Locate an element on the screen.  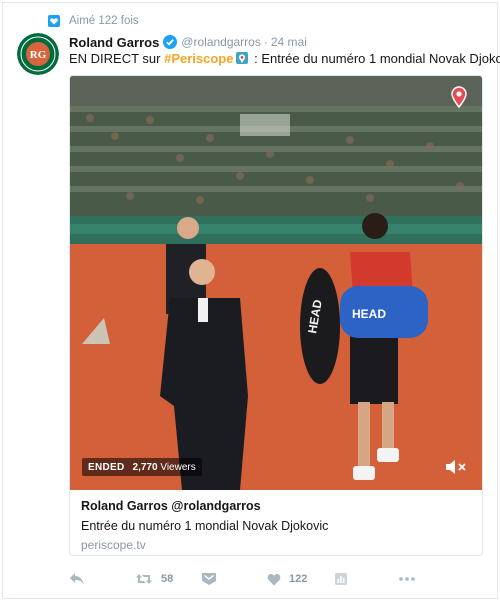
liked-count-text: Aimé 122 fois is located at coordinates (104, 21).